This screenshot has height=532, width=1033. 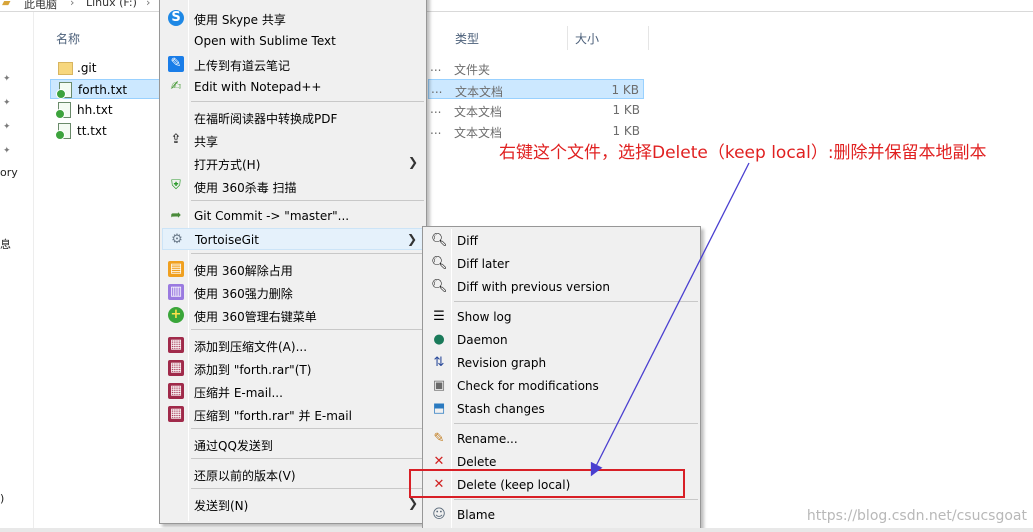 I want to click on status-bar, so click(x=516, y=530).